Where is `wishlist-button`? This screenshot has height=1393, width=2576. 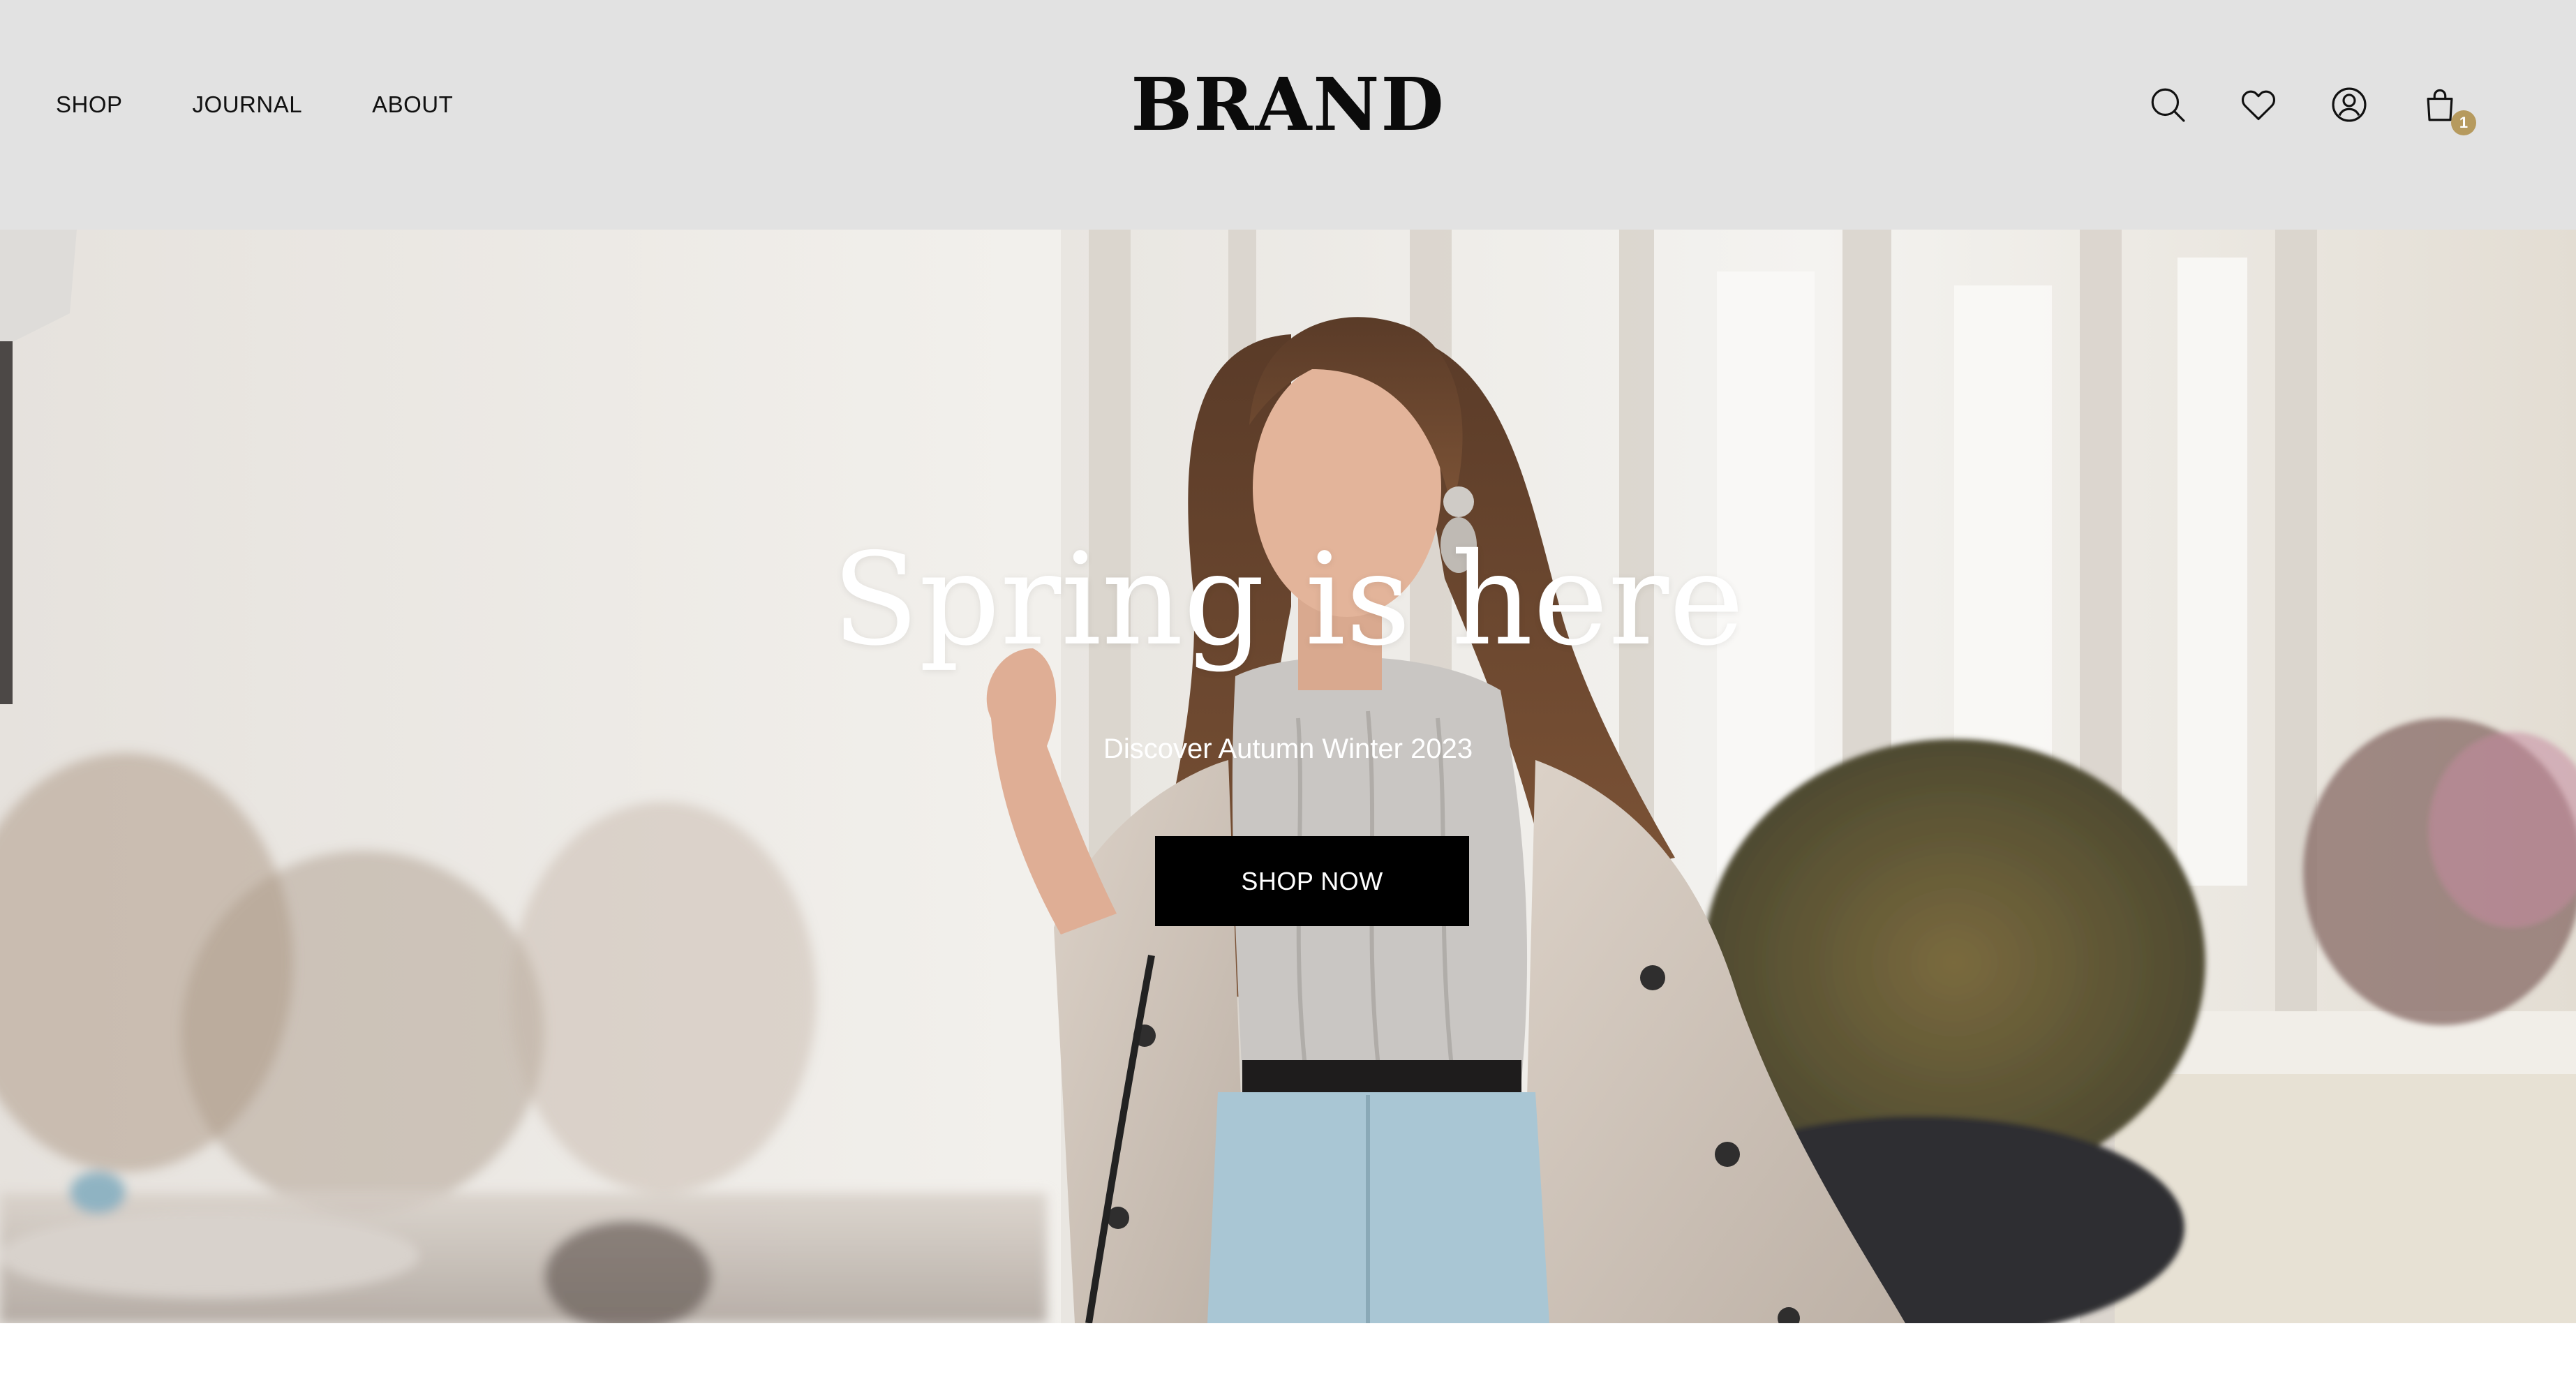 wishlist-button is located at coordinates (2258, 104).